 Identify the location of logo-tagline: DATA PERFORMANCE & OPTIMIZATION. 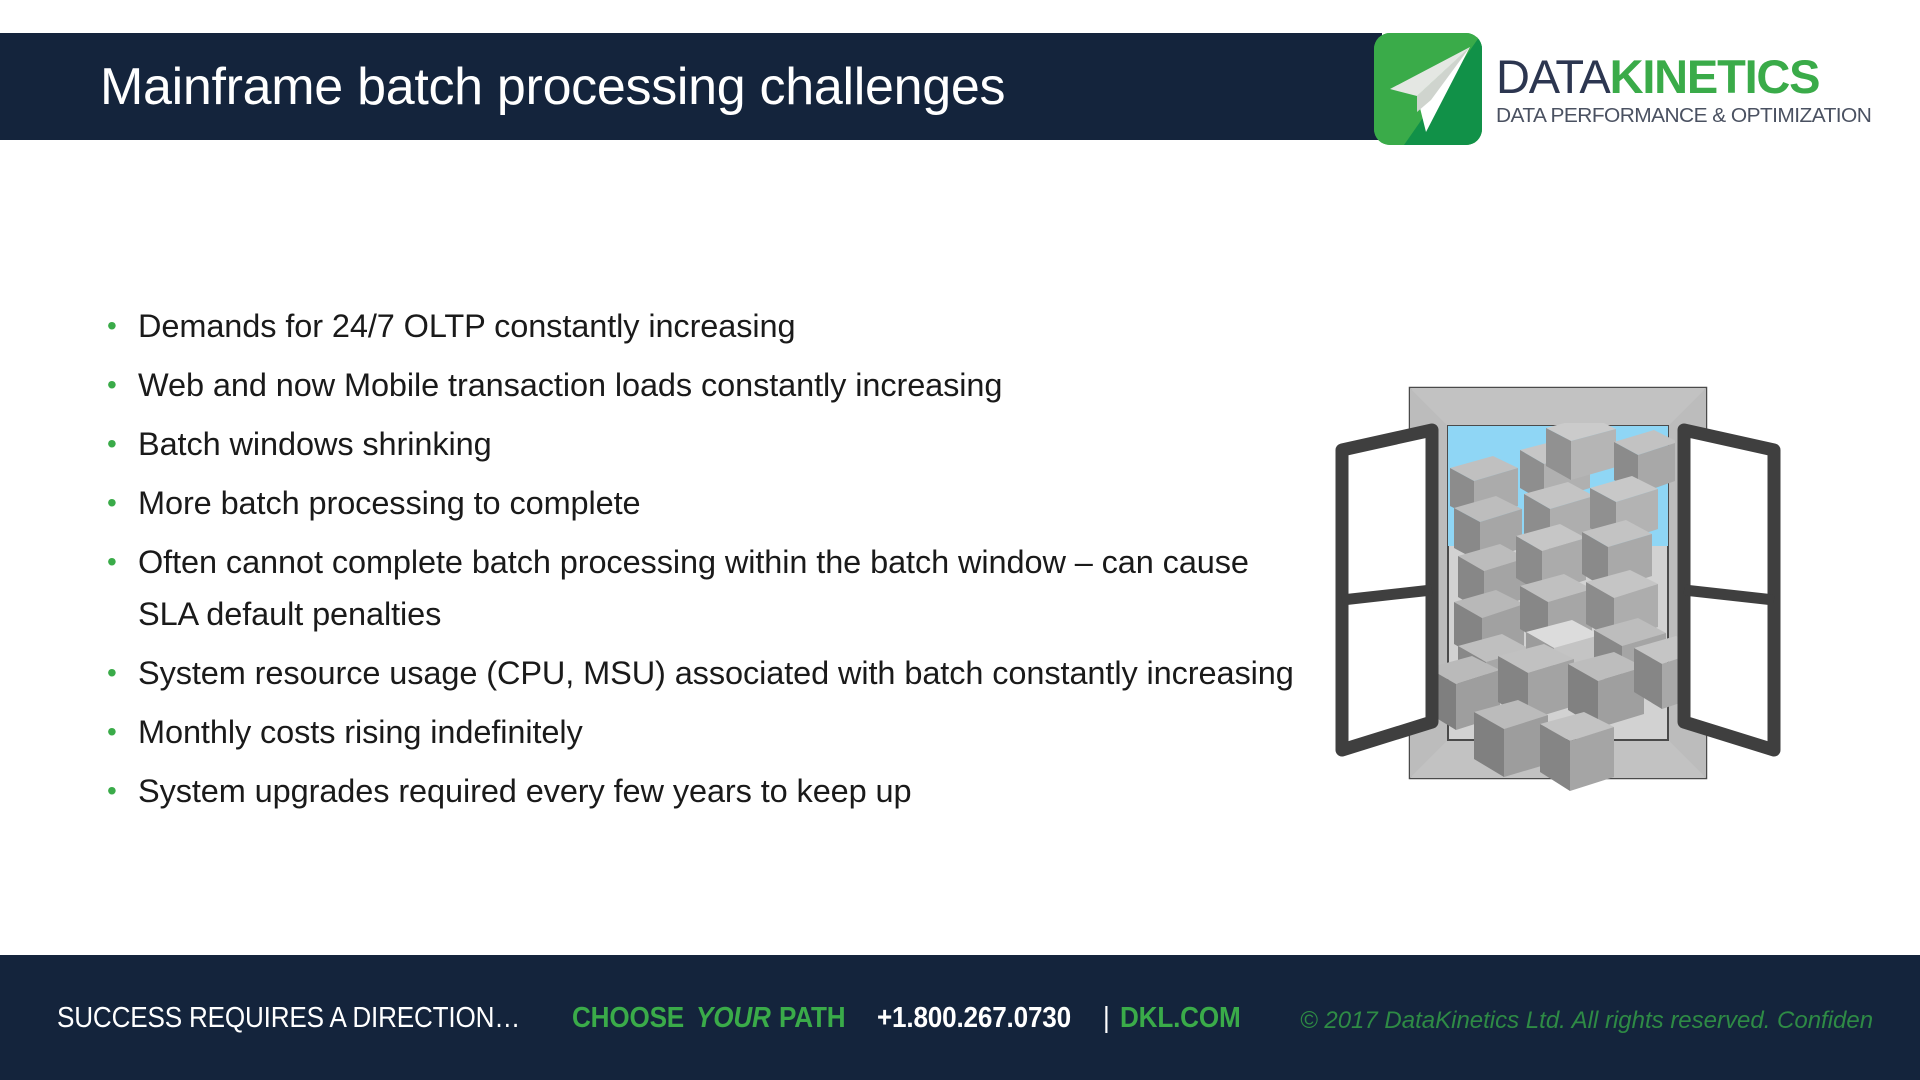
(1684, 115).